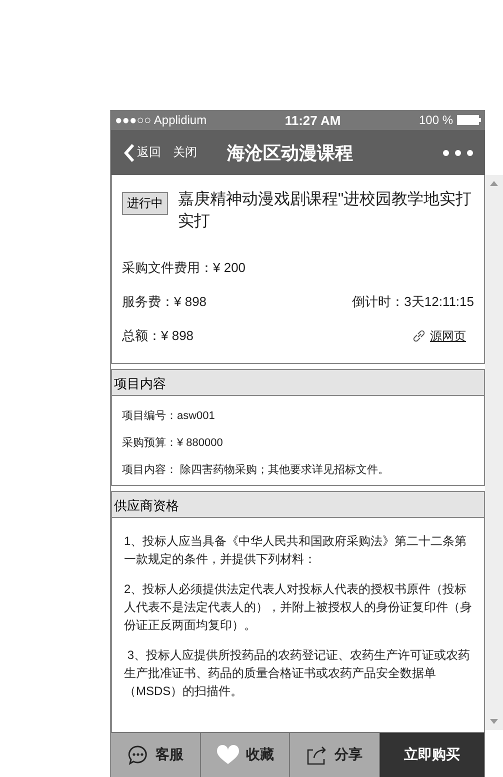  I want to click on clock: 11:27 AM, so click(312, 120).